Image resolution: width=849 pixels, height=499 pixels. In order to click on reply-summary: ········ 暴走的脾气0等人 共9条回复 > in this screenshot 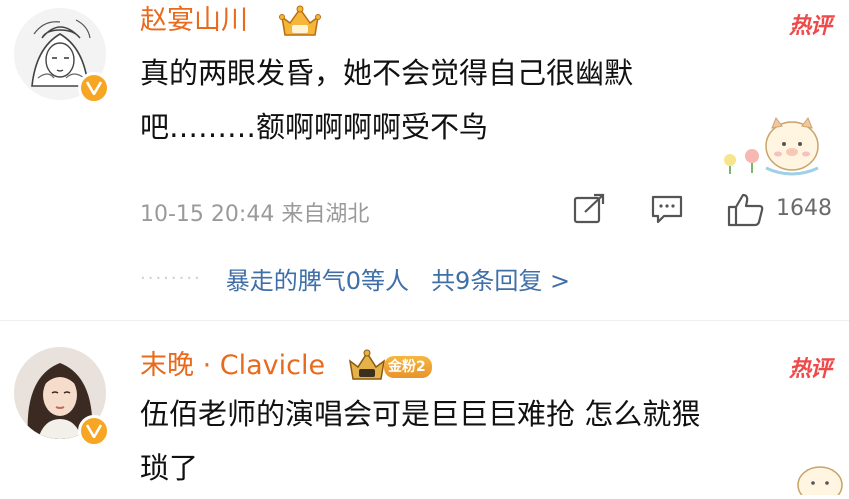, I will do `click(355, 278)`.